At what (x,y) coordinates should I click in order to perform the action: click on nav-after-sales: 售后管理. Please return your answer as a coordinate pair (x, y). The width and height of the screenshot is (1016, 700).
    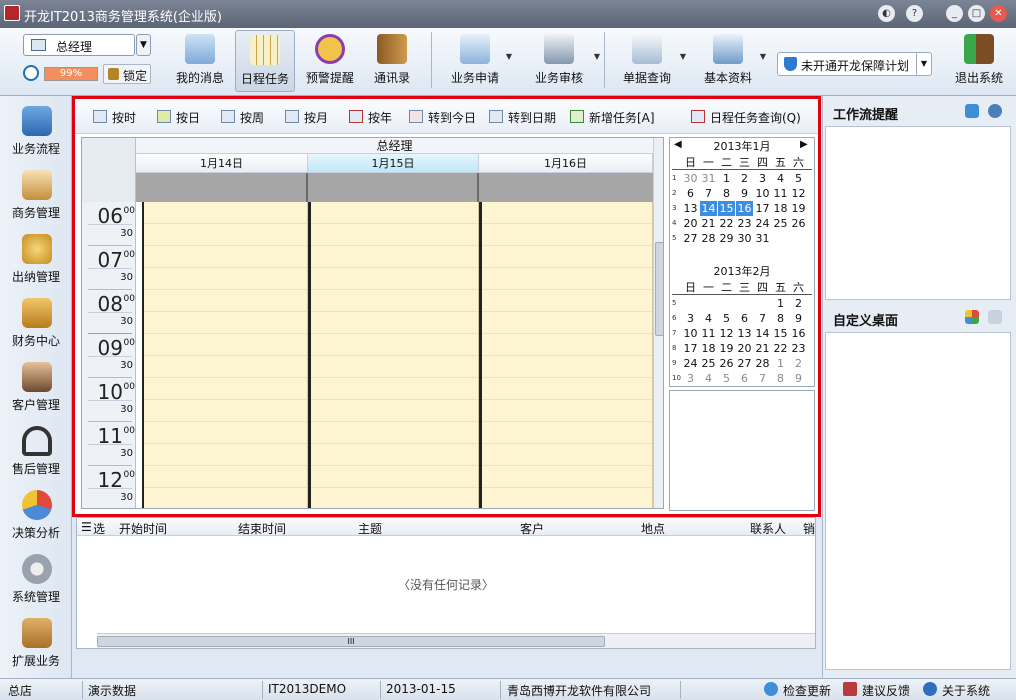
    Looking at the image, I should click on (36, 457).